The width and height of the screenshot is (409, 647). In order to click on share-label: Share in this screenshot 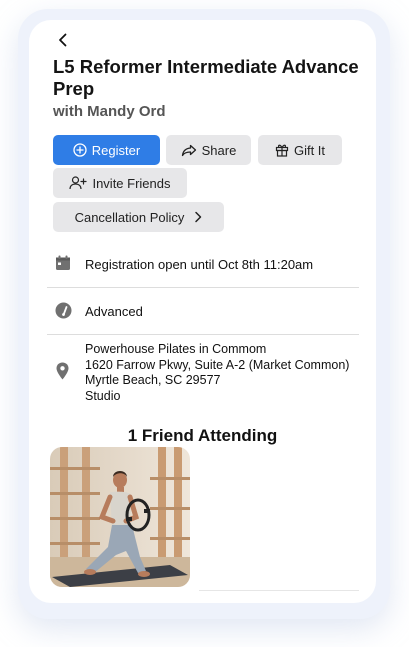, I will do `click(219, 150)`.